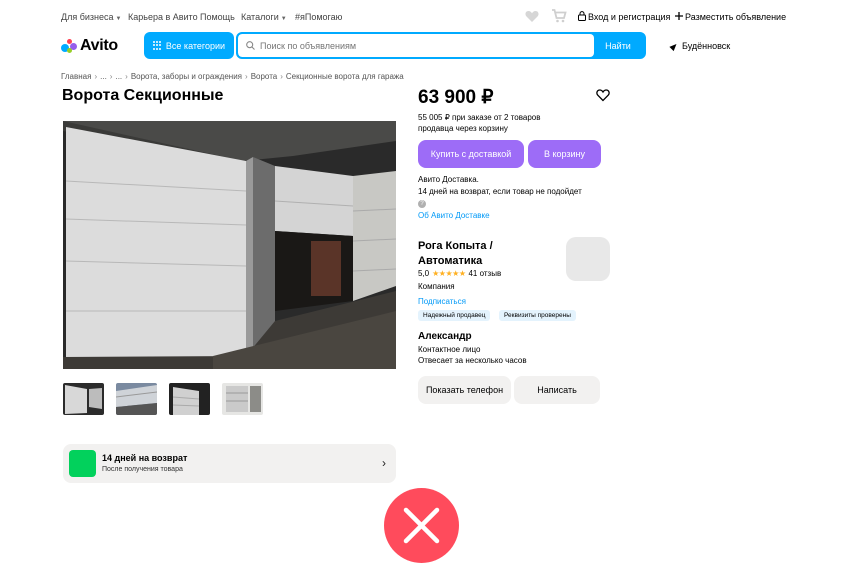 This screenshot has width=844, height=566. Describe the element at coordinates (157, 45) in the screenshot. I see `grid-icon` at that location.